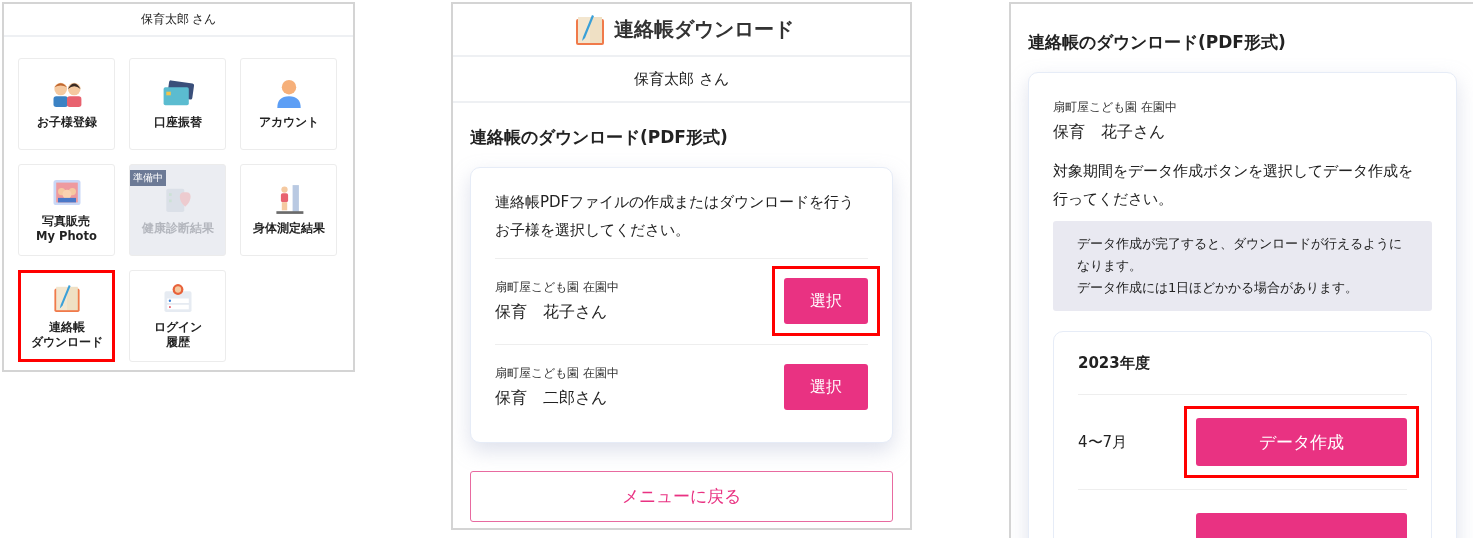  What do you see at coordinates (66, 334) in the screenshot?
I see `tile-label: 連絡帳 ダウンロード` at bounding box center [66, 334].